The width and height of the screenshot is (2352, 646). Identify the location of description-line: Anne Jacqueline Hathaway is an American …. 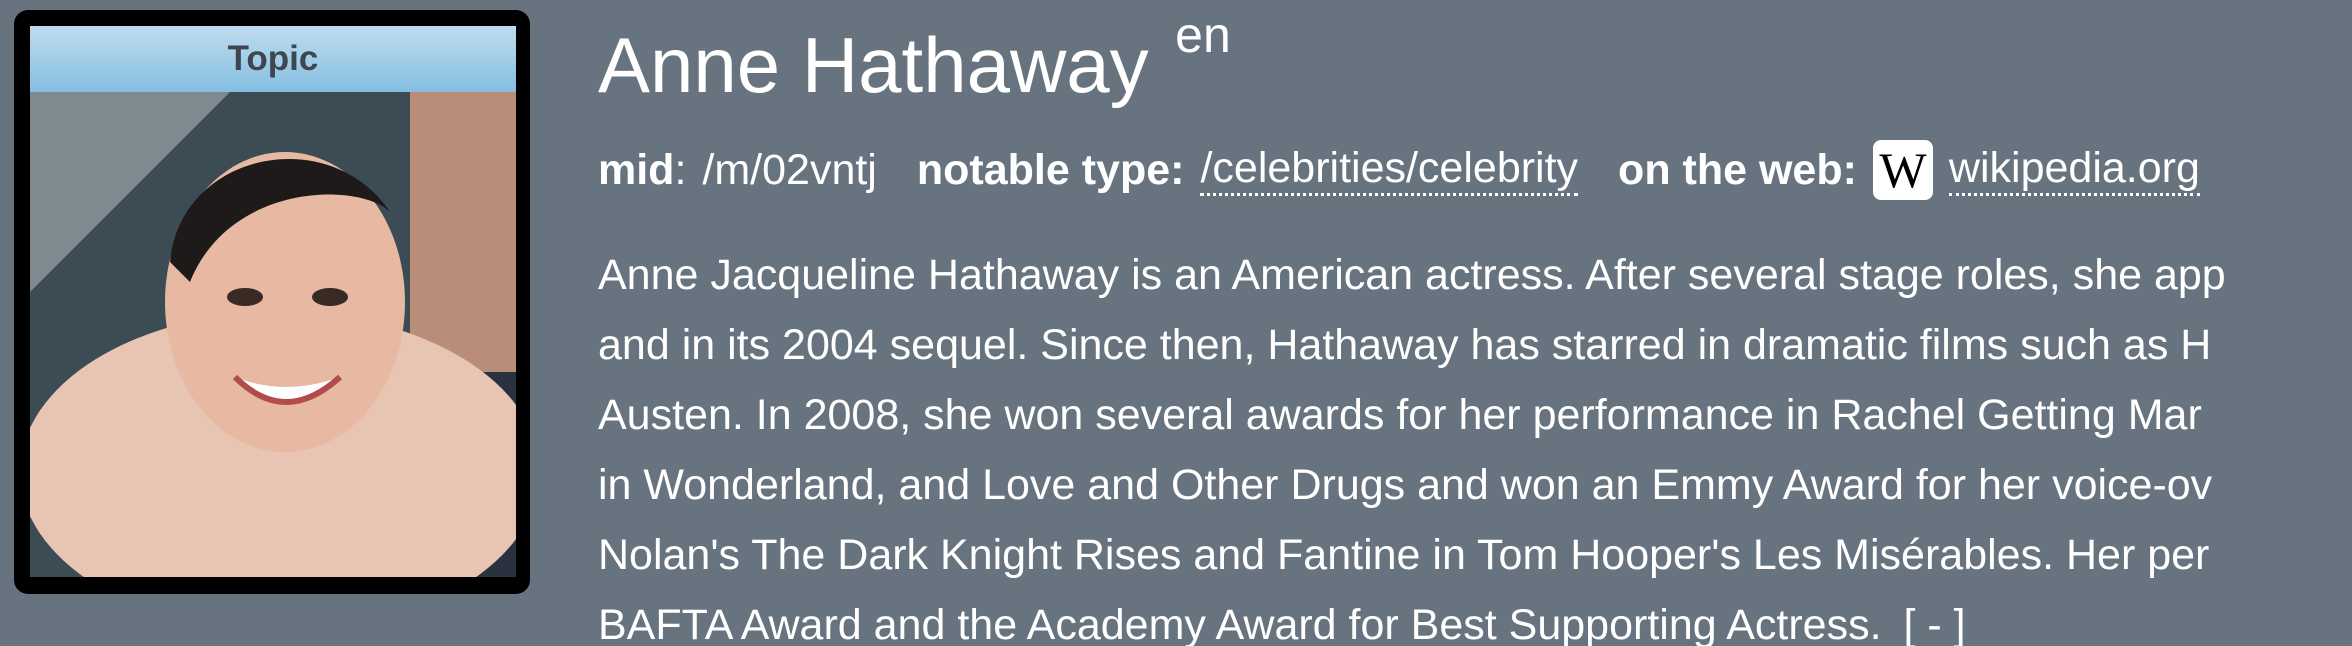
(1412, 275).